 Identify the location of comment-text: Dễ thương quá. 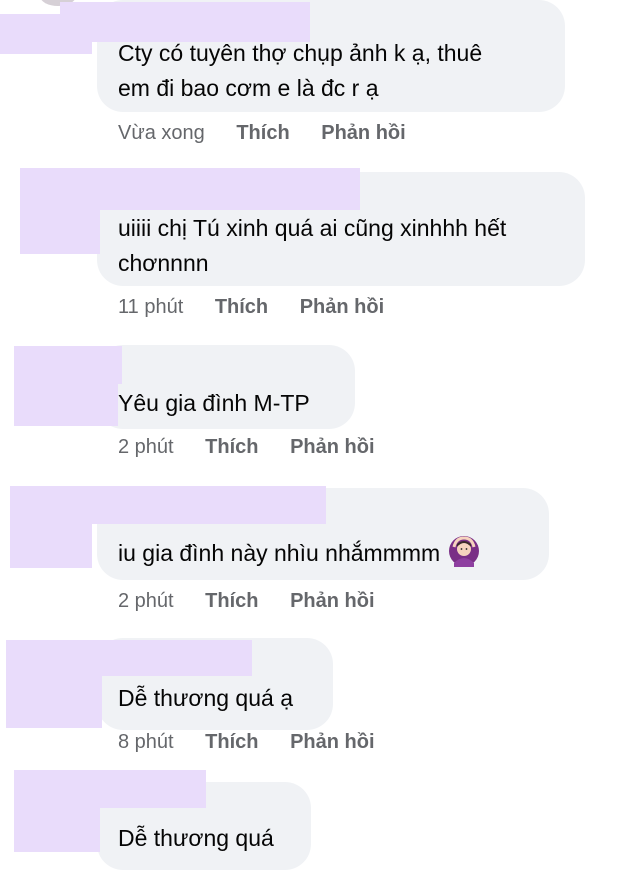
(196, 838).